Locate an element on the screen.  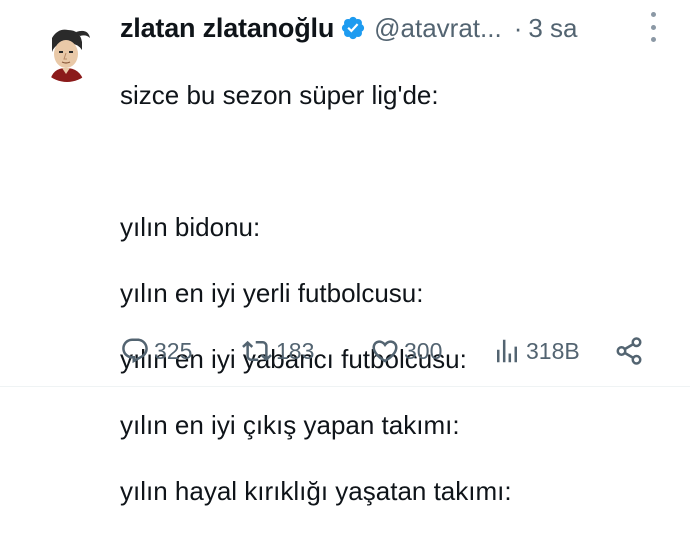
tweet-header: zlatan zlatanoğlu @atavrat... · 3 sa is located at coordinates (405, 28).